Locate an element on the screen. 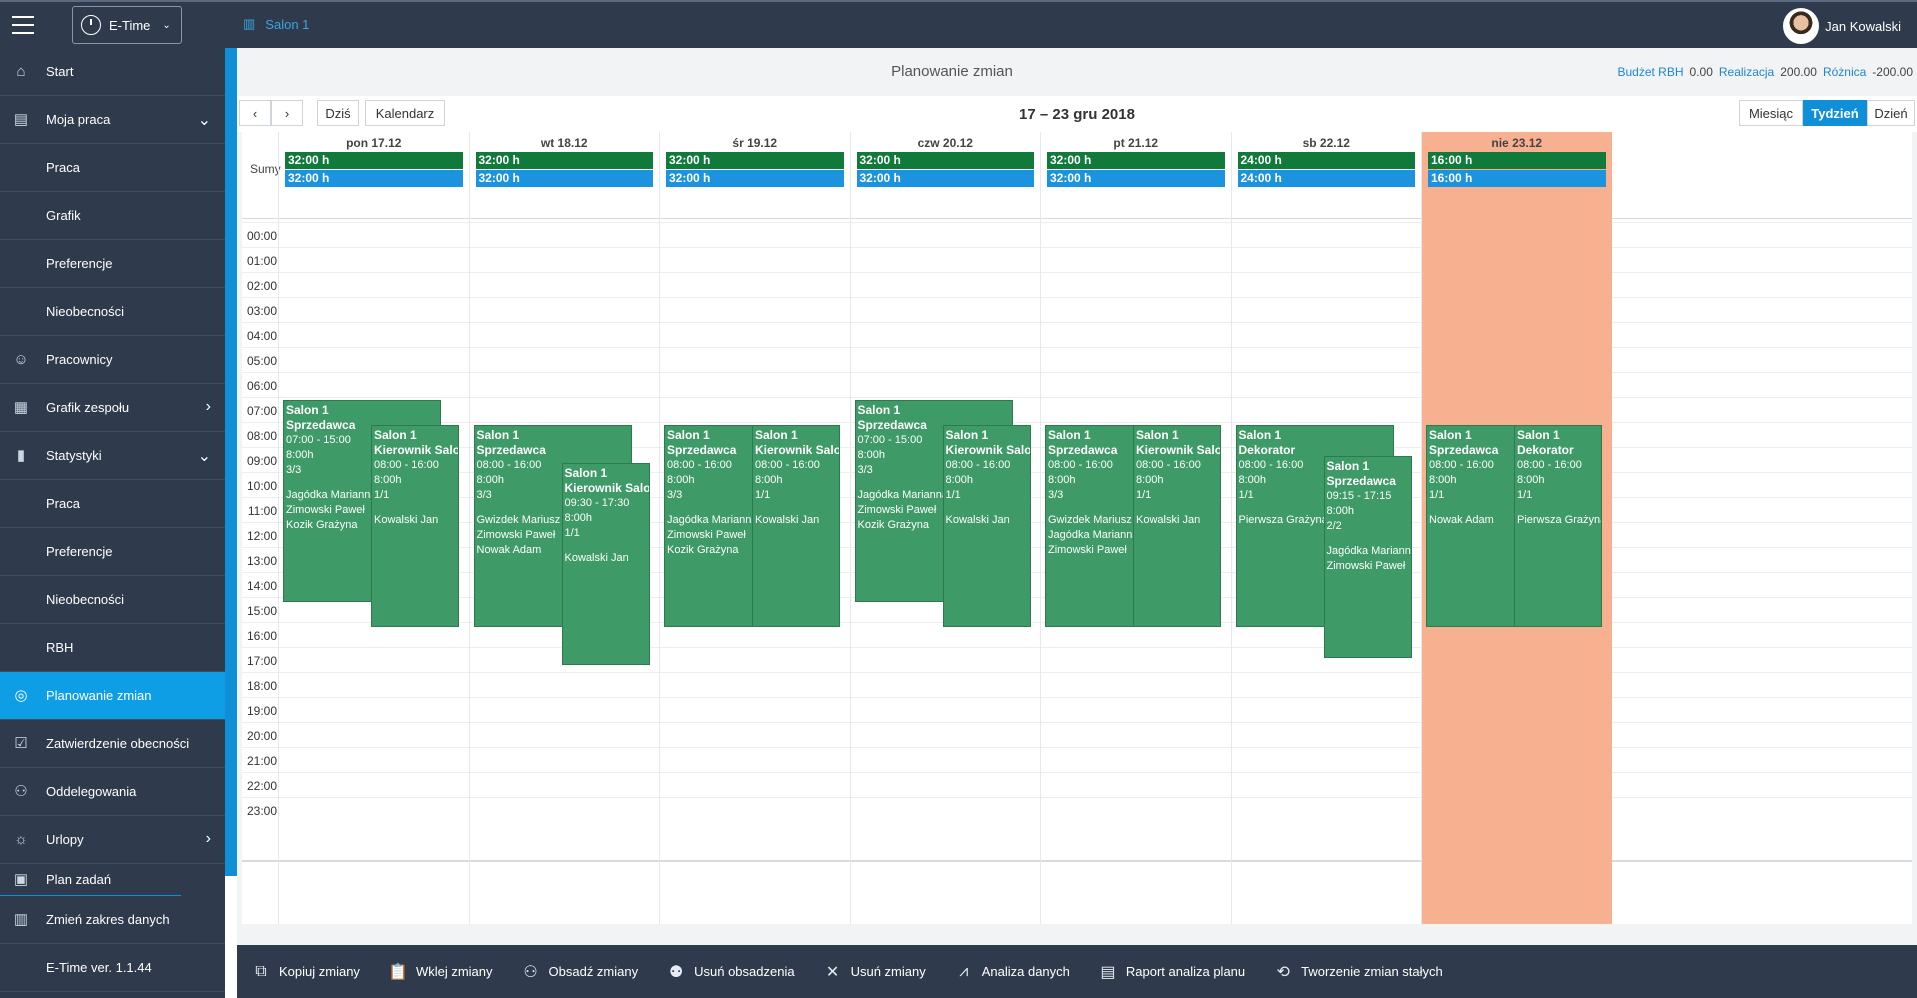 The image size is (1917, 998). calendar-button: Kalendarz is located at coordinates (405, 113).